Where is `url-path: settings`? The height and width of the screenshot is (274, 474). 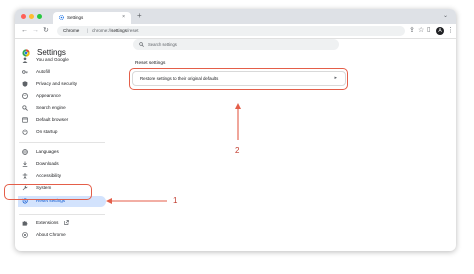 url-path: settings is located at coordinates (119, 30).